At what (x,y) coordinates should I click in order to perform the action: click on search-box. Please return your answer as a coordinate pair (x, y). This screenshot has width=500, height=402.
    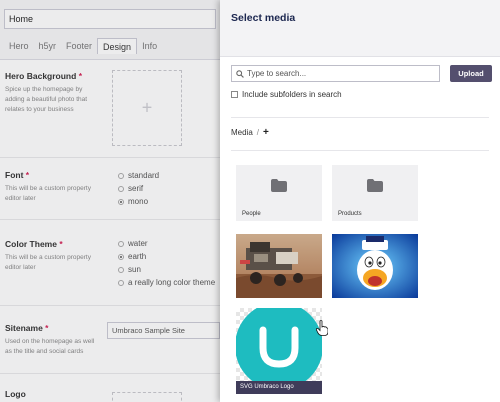
    Looking at the image, I should click on (335, 73).